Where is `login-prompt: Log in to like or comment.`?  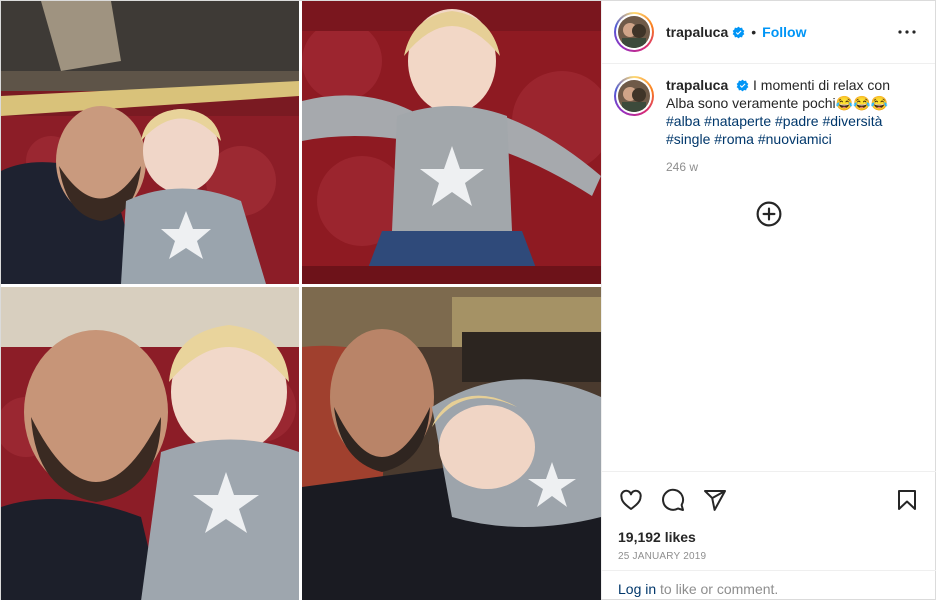
login-prompt: Log in to like or comment. is located at coordinates (769, 583).